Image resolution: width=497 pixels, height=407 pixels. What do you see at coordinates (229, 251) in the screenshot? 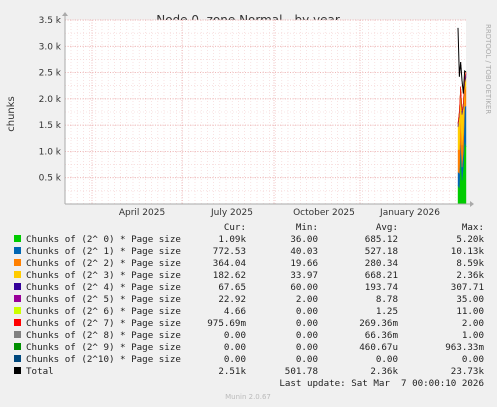
I see `legend-value-cur: 772.53` at bounding box center [229, 251].